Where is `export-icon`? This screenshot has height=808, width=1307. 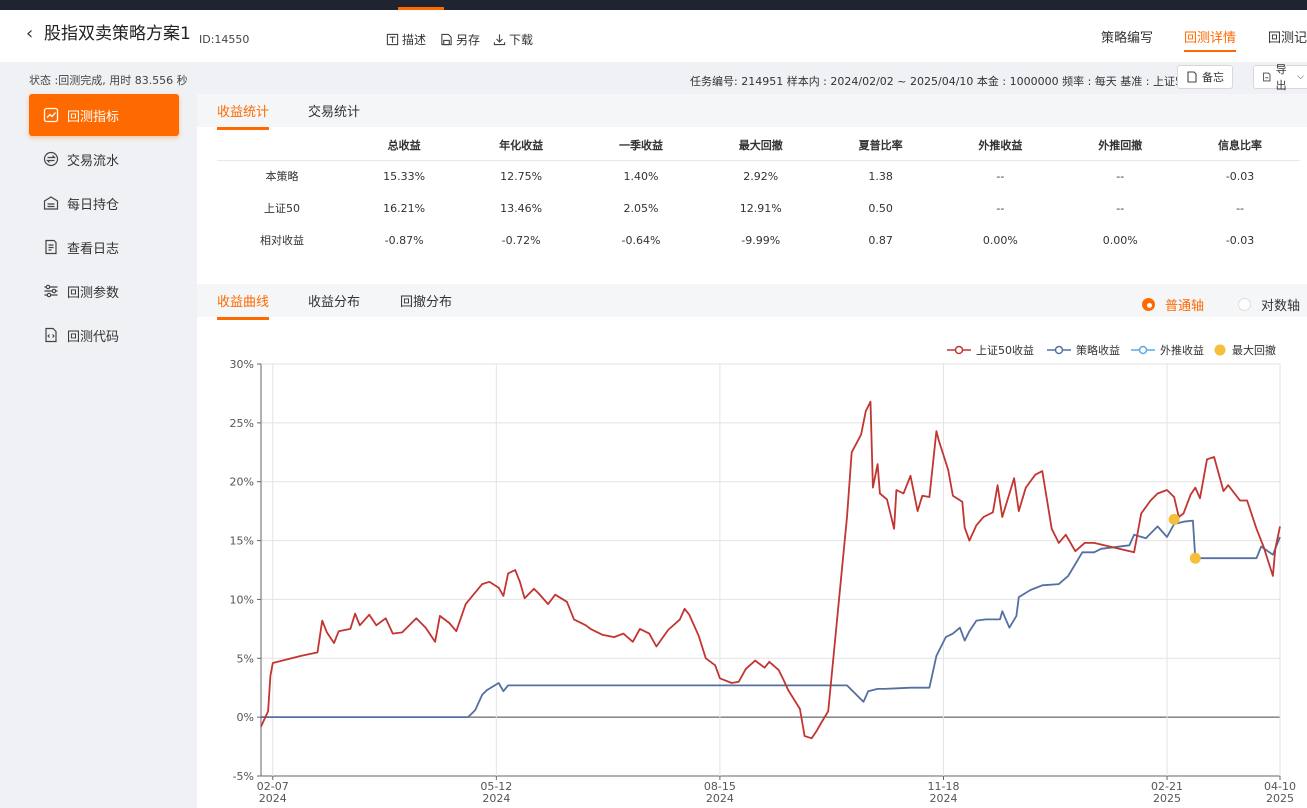 export-icon is located at coordinates (1267, 77).